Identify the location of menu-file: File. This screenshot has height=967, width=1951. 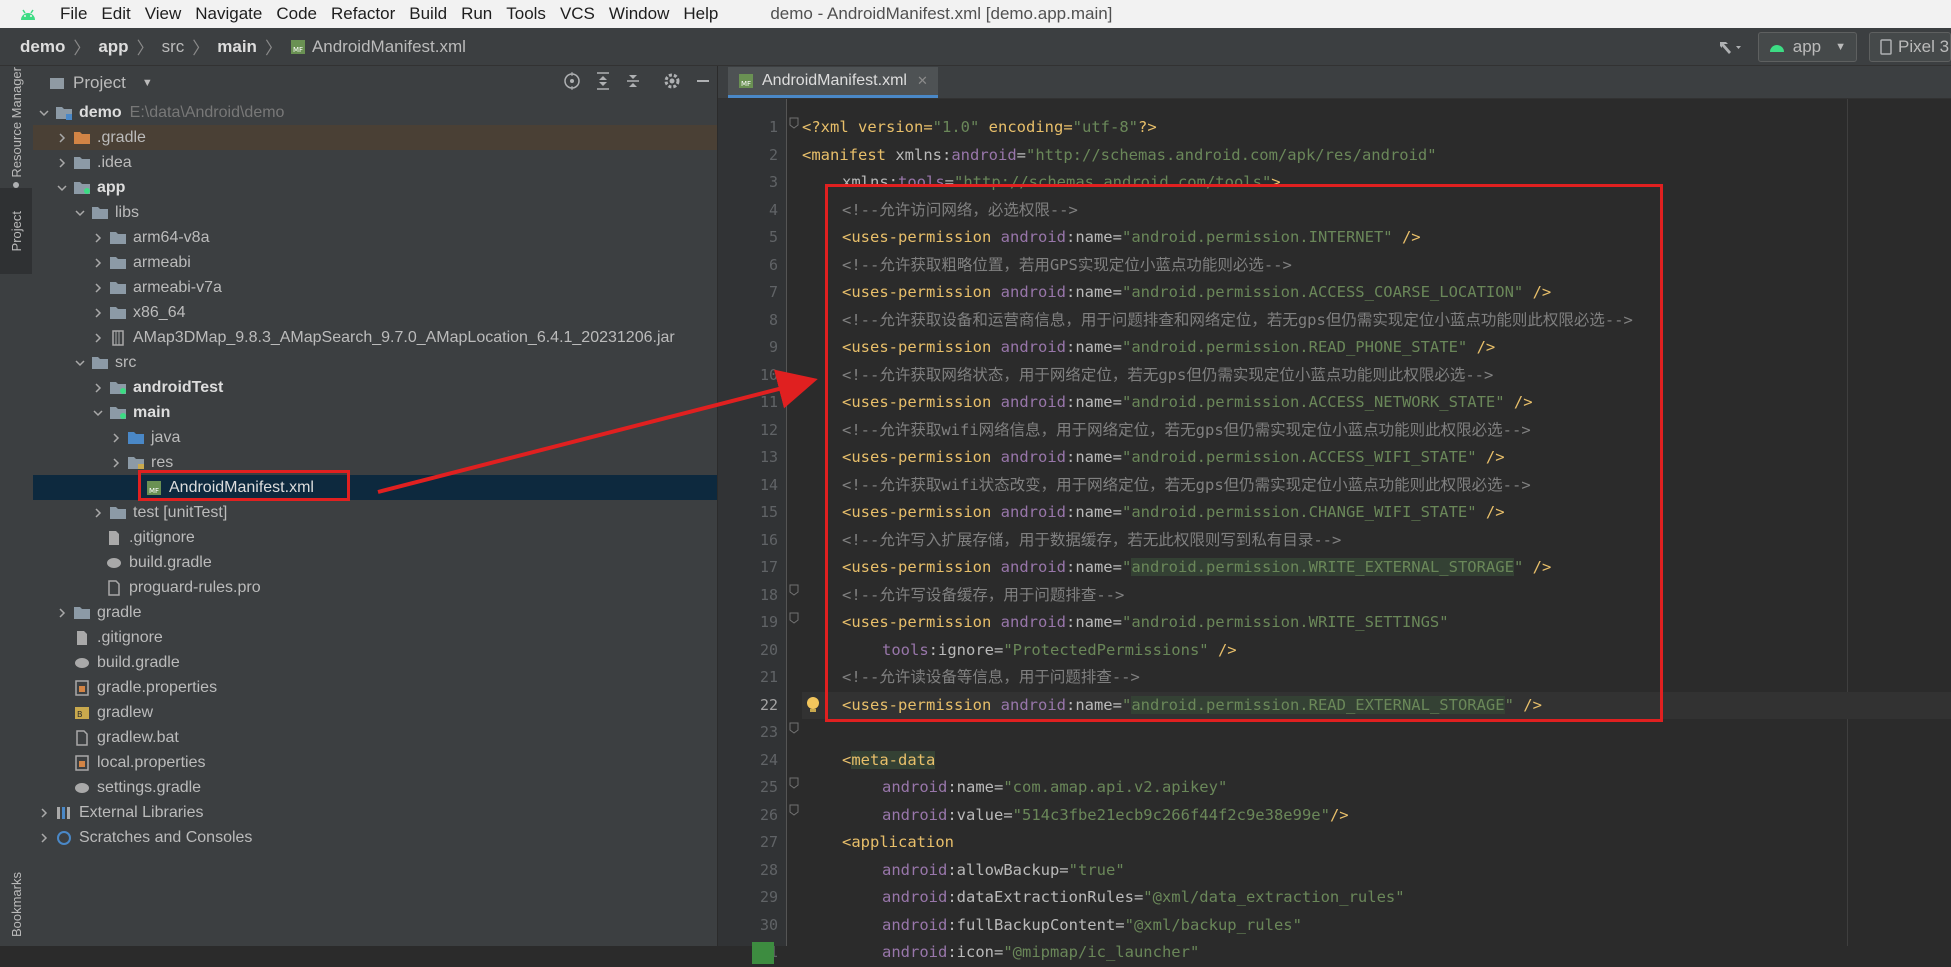
(73, 14).